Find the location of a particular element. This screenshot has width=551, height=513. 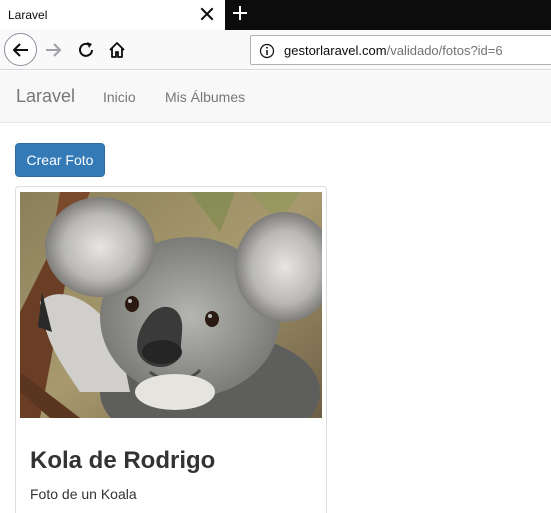

forward-button is located at coordinates (53, 50).